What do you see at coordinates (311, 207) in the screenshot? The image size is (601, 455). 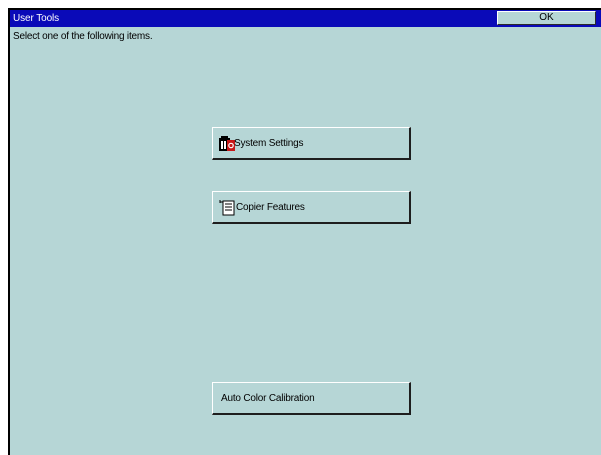 I see `copier-features-button: Copier Features` at bounding box center [311, 207].